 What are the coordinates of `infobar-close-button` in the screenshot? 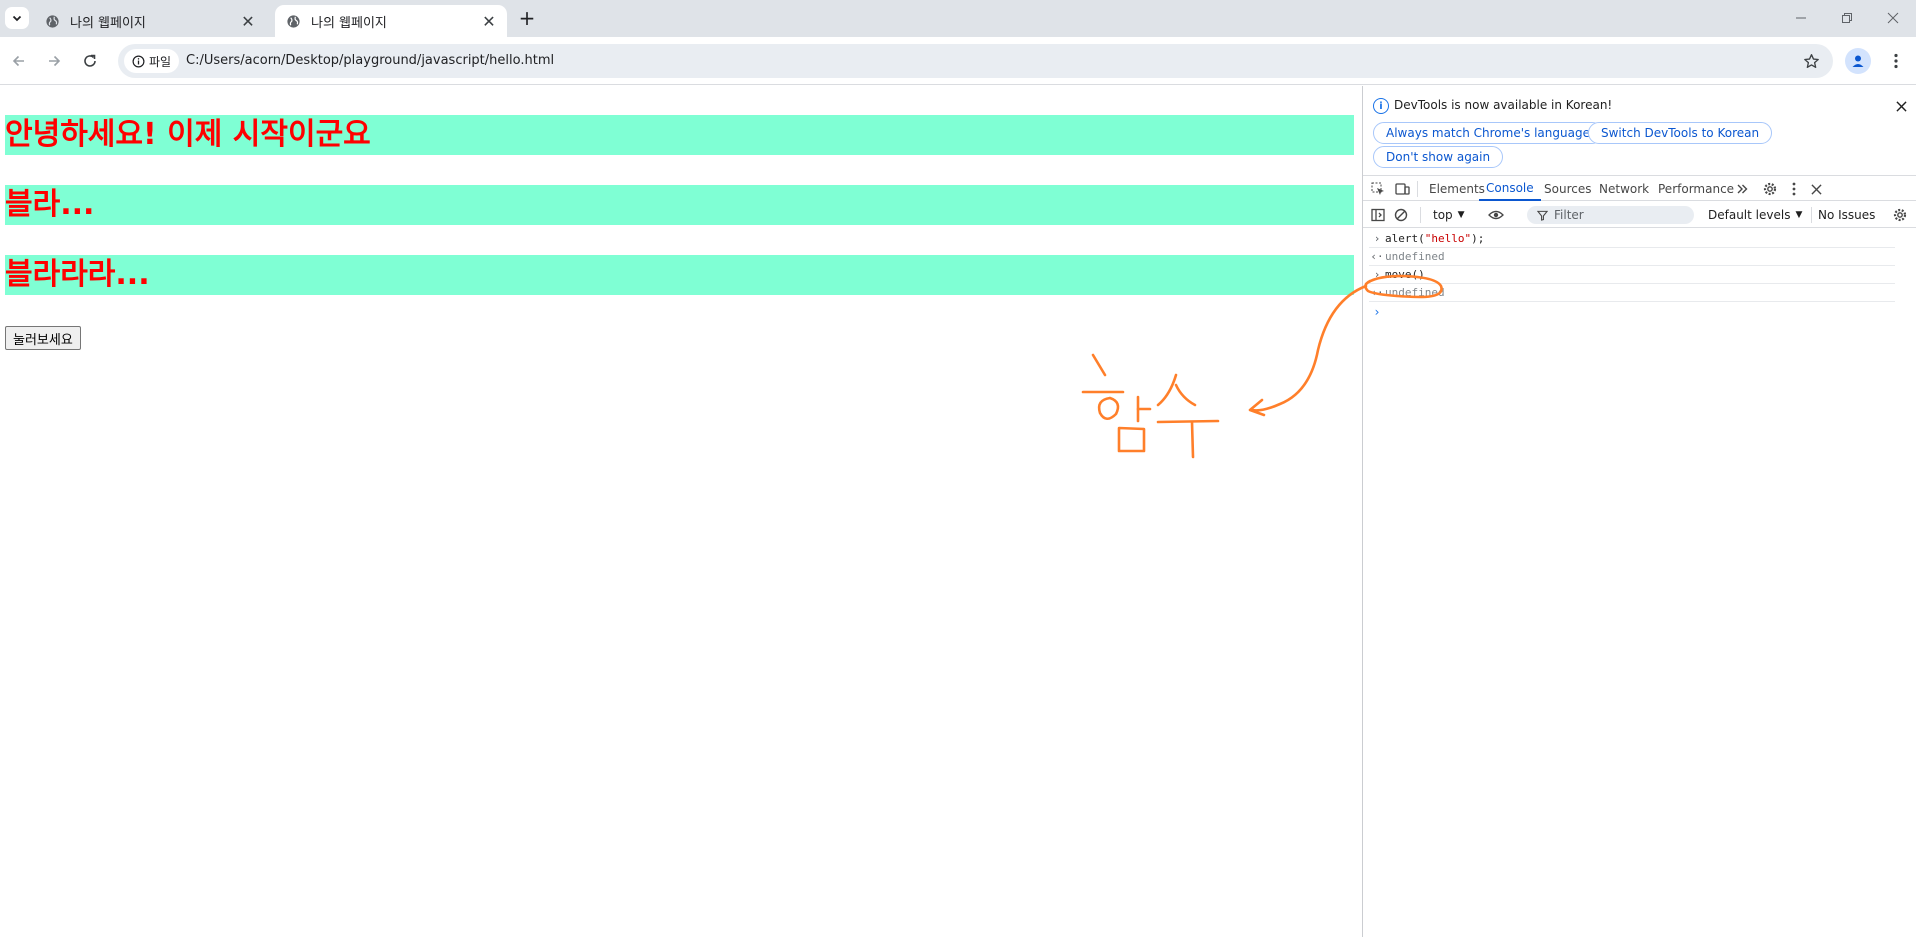 It's located at (1901, 106).